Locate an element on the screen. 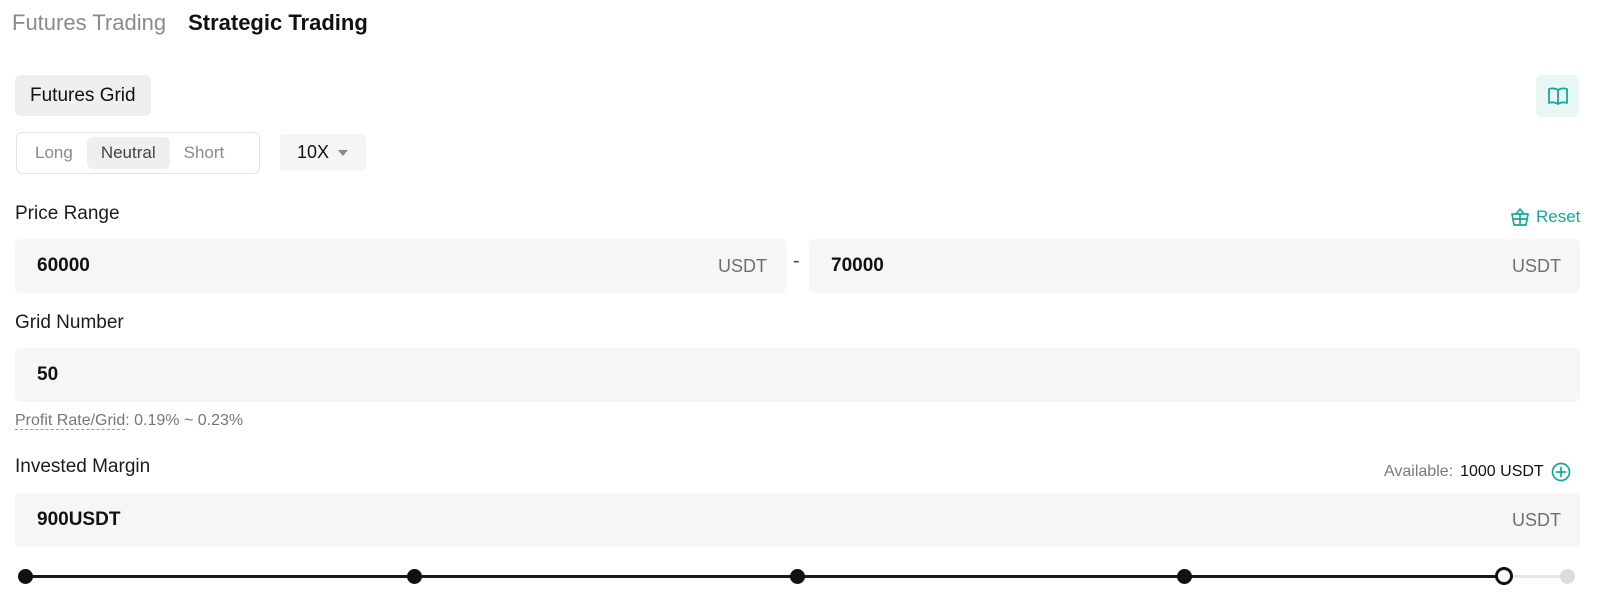 The height and width of the screenshot is (614, 1600). margin-slider is located at coordinates (800, 575).